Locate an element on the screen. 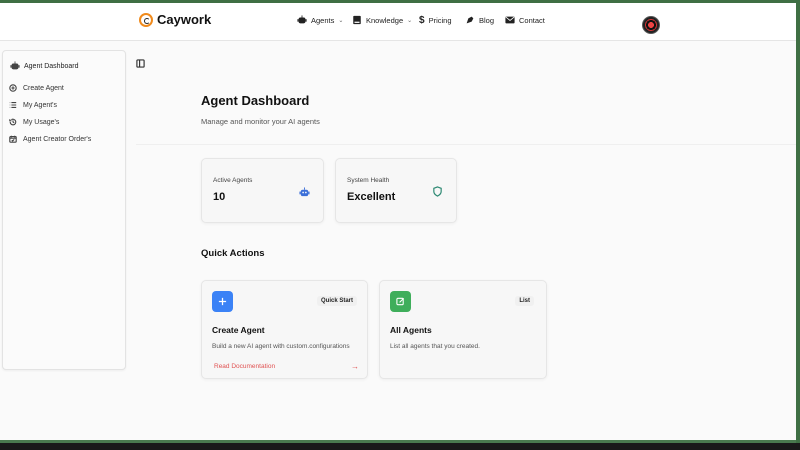 Image resolution: width=800 pixels, height=450 pixels. sidebar-item-label: My Usage's is located at coordinates (41, 122).